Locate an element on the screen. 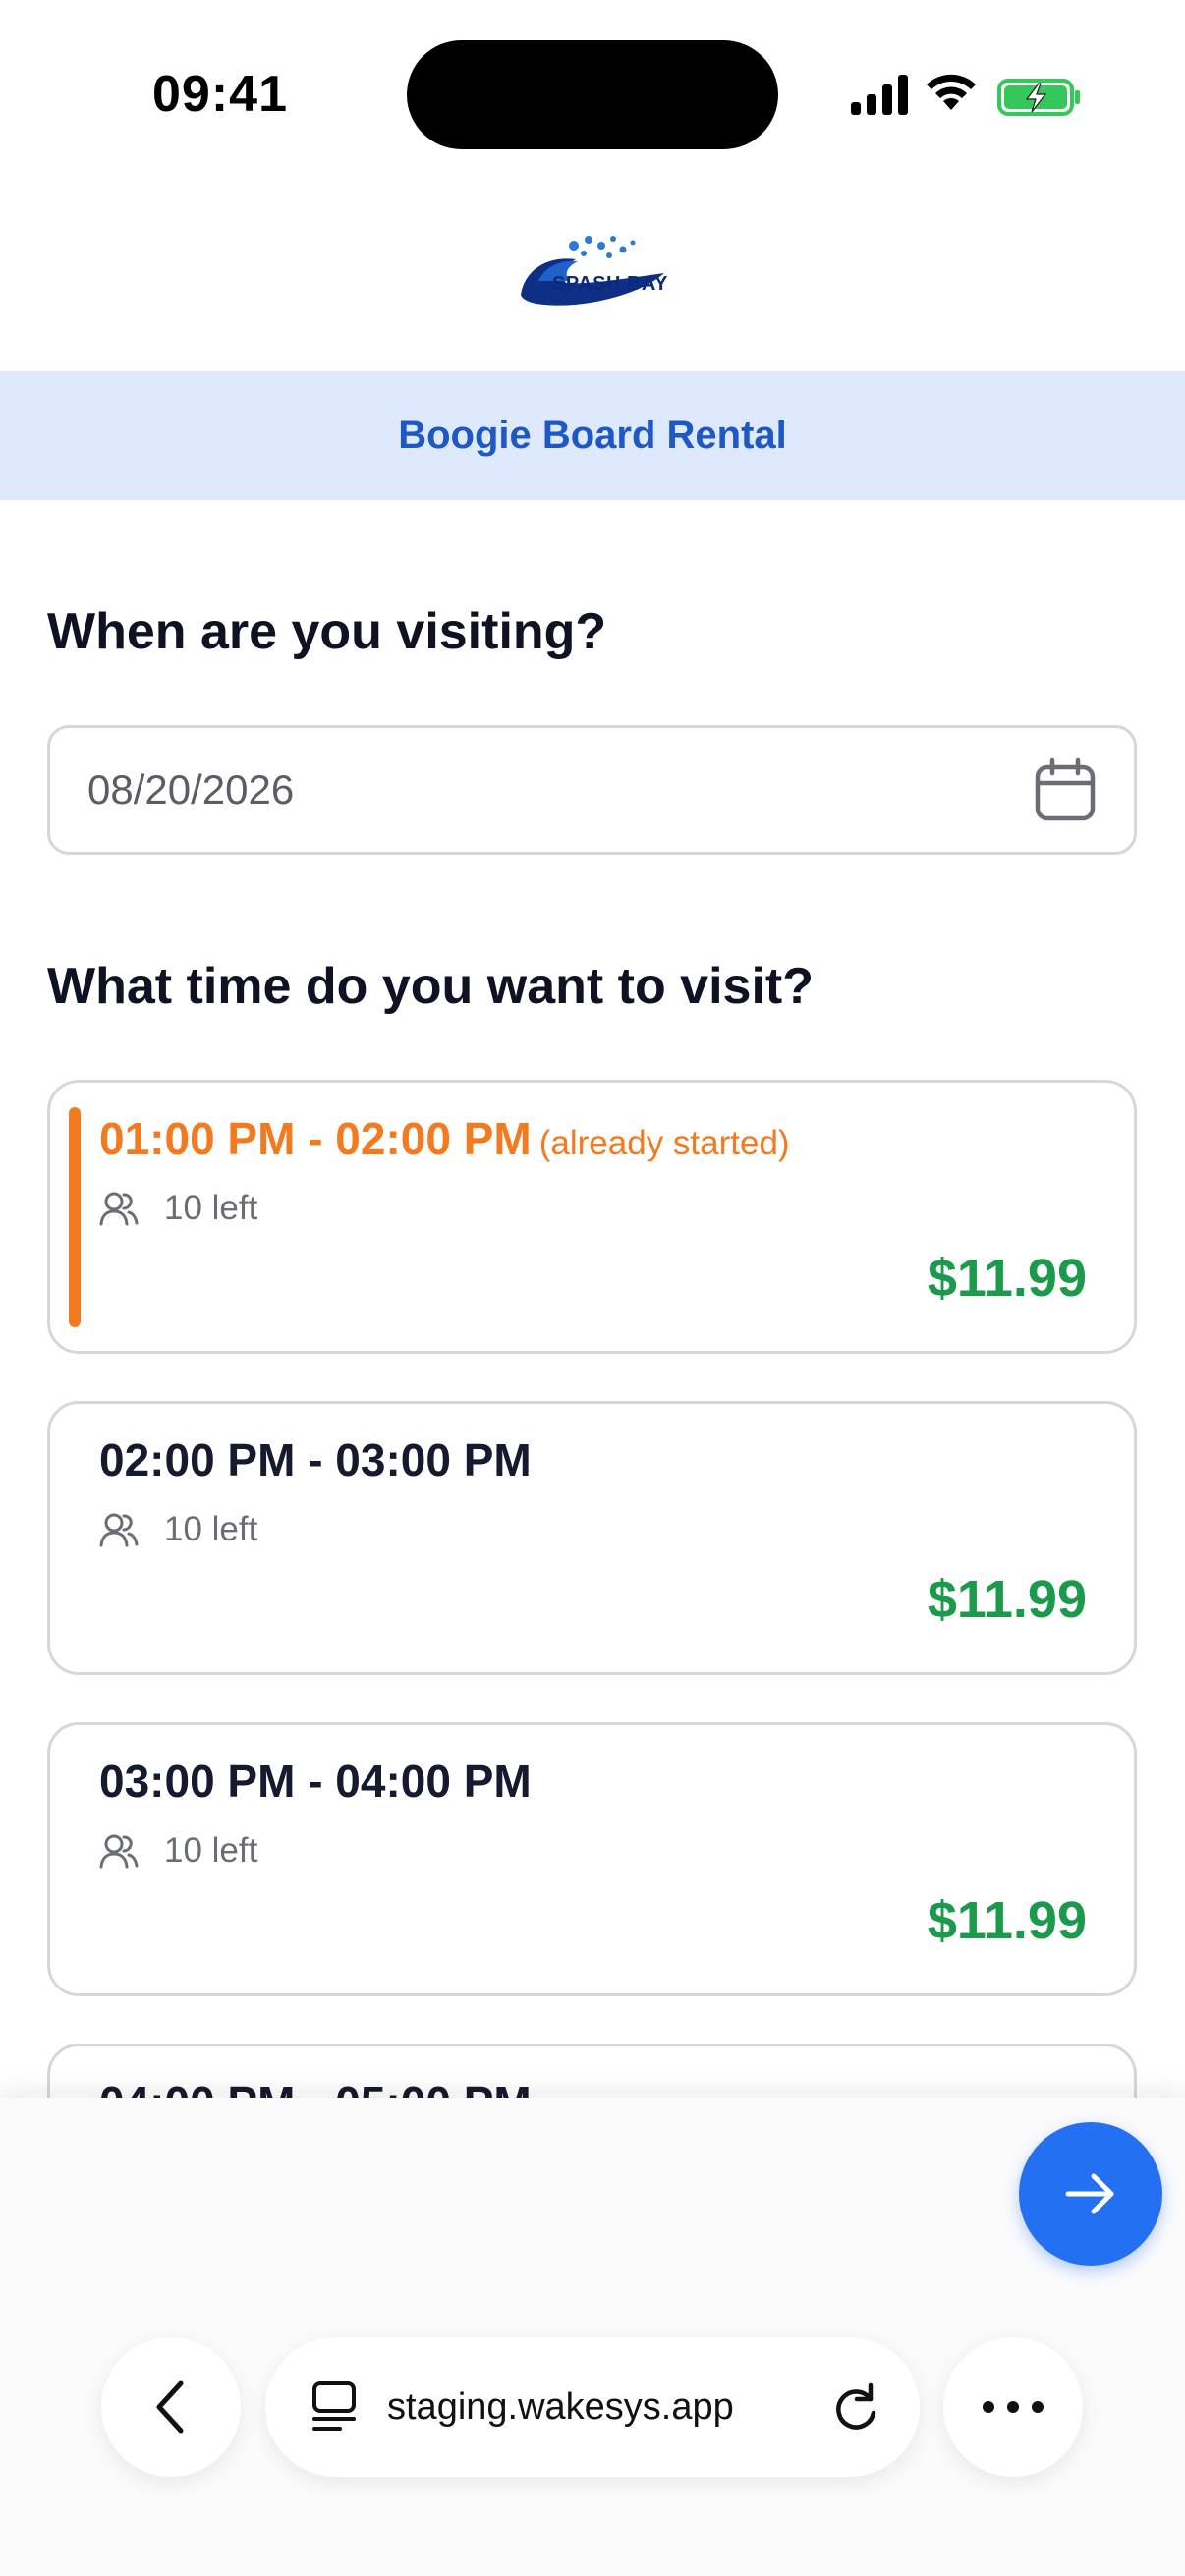  calendar-icon is located at coordinates (1065, 789).